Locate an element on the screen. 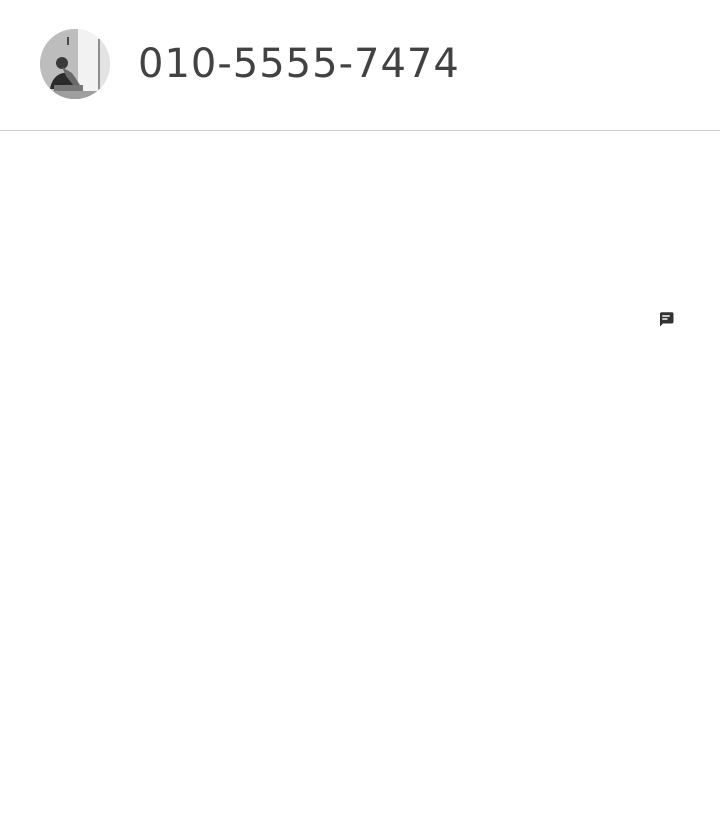 This screenshot has width=720, height=829. contact-phone-number: 010-5555-7474 is located at coordinates (299, 64).